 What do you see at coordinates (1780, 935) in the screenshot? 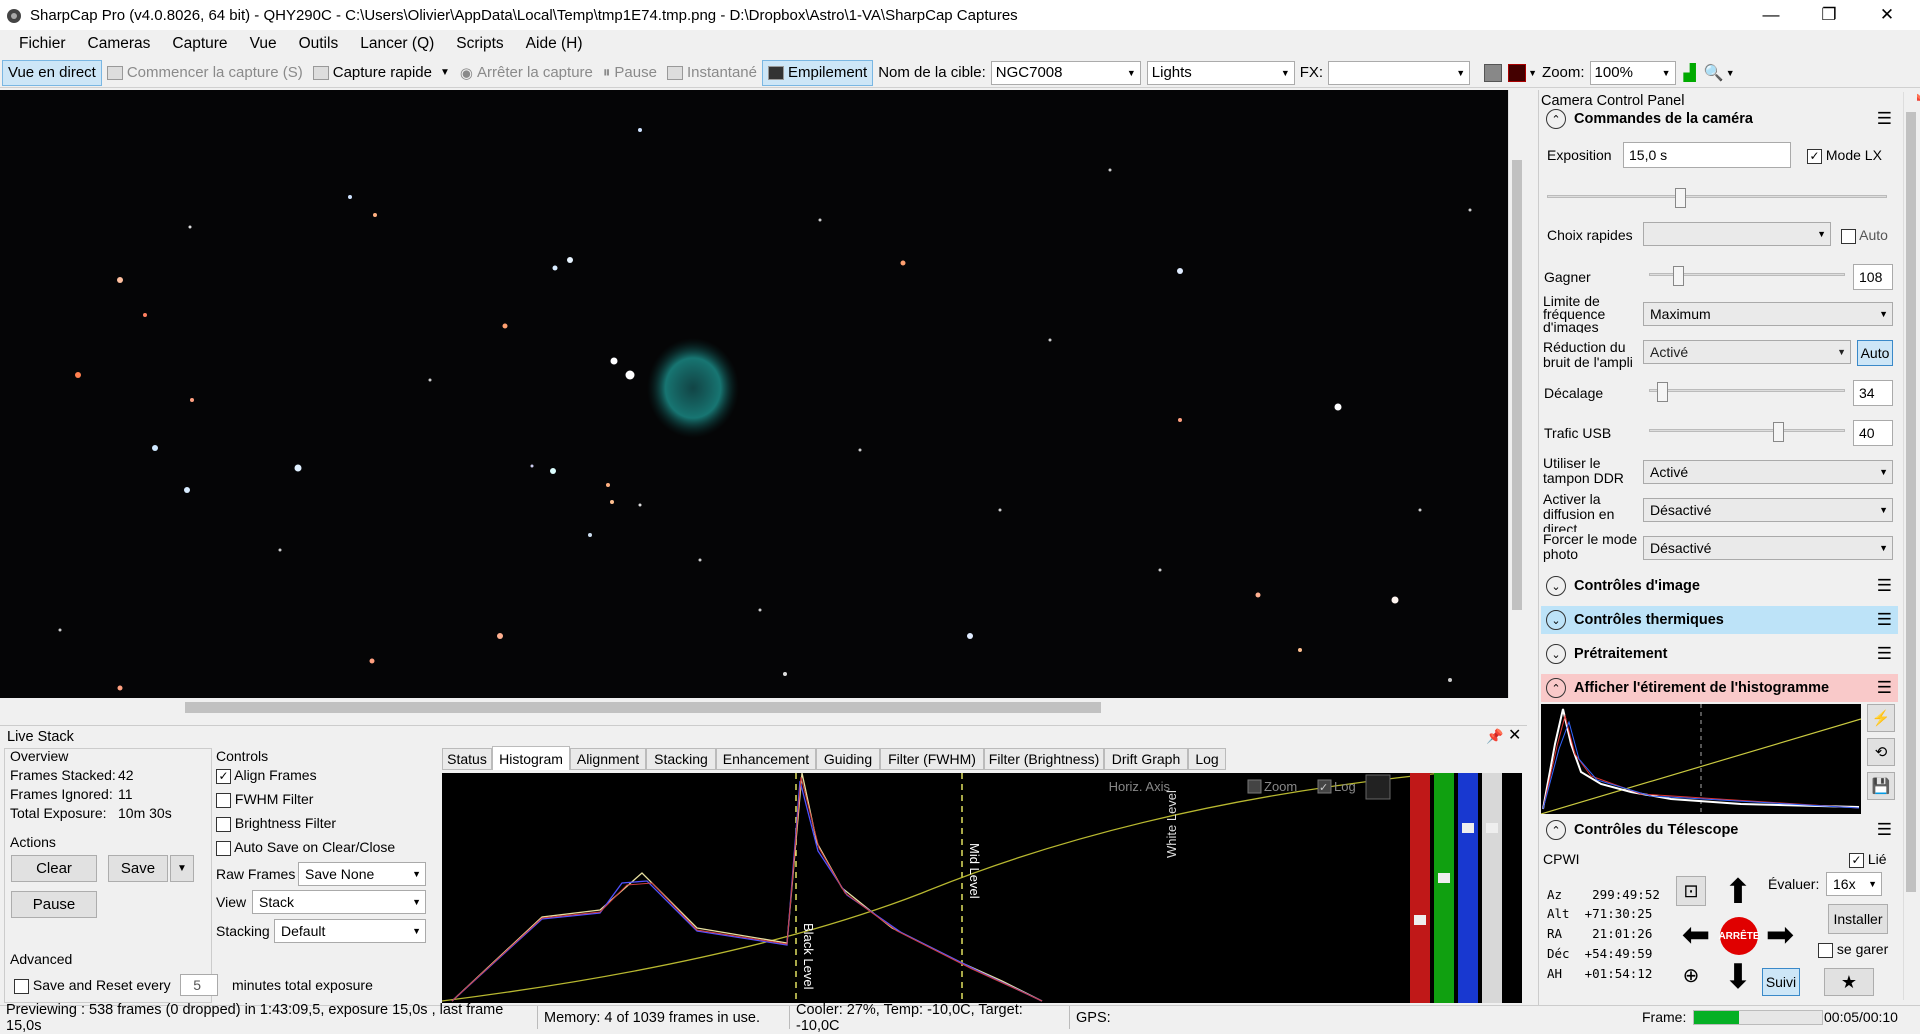
I see `move-east-button: ➡` at bounding box center [1780, 935].